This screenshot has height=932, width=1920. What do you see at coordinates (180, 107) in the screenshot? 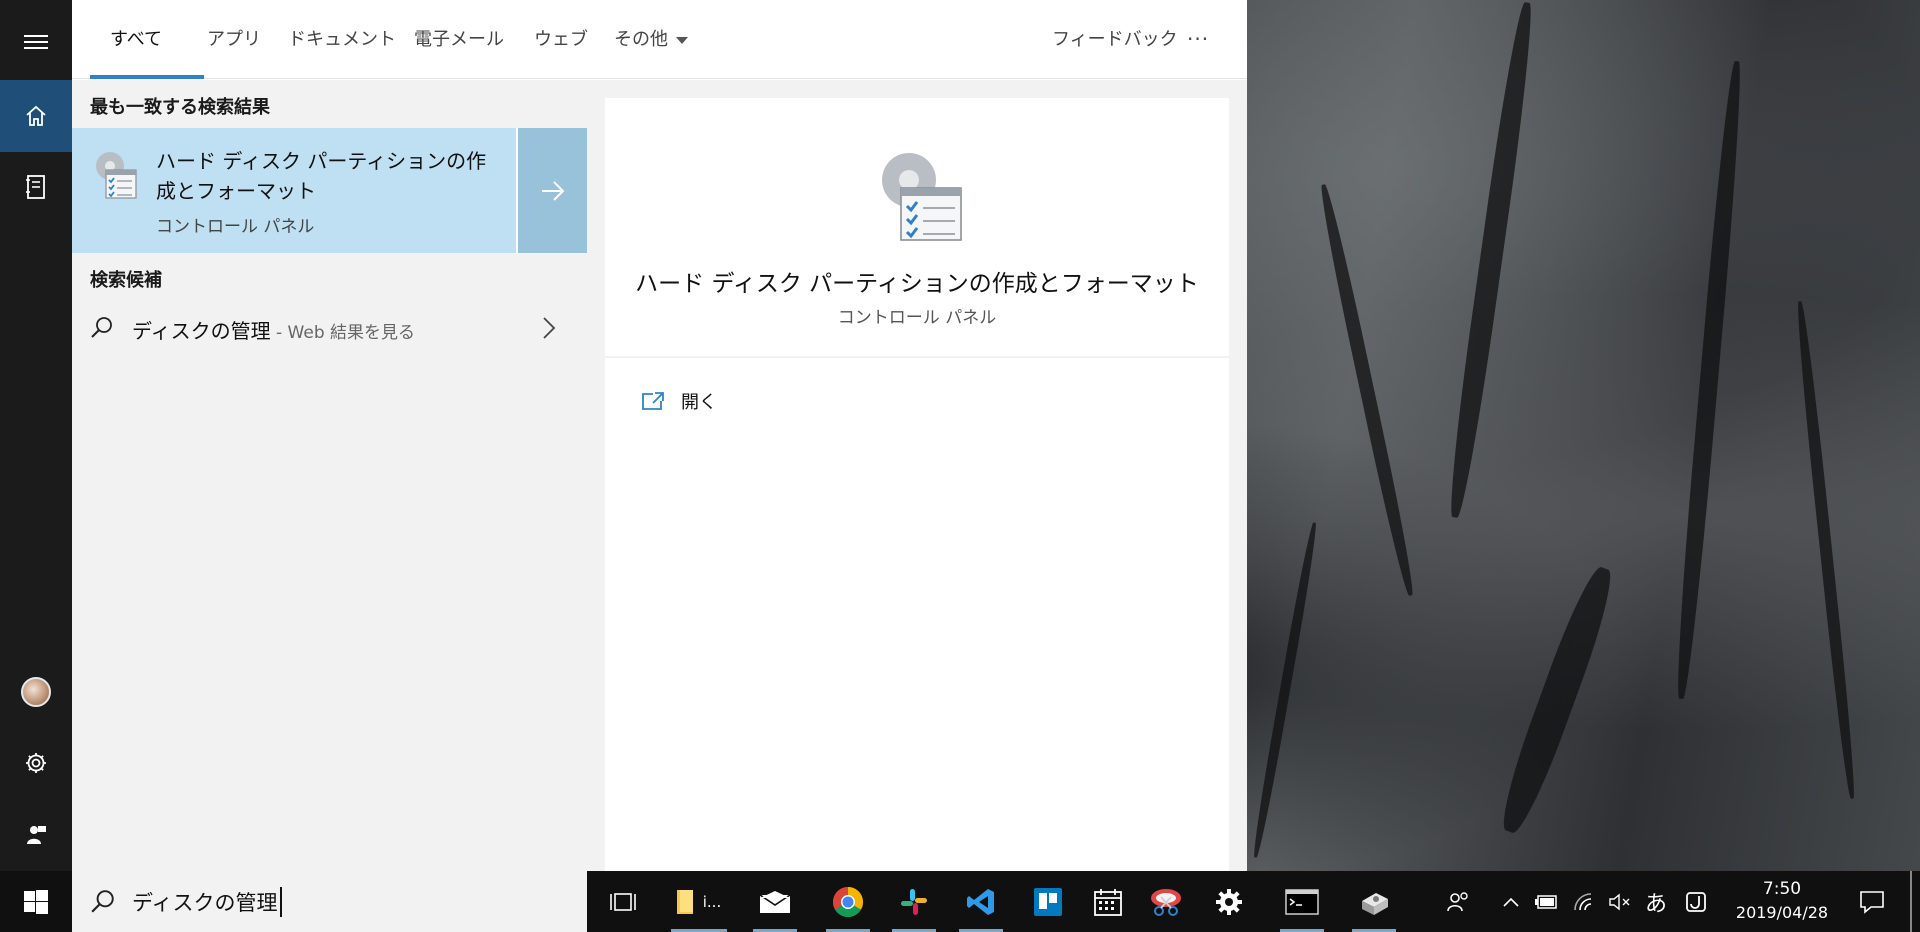
I see `best-match-heading: 最も一致する検索結果` at bounding box center [180, 107].